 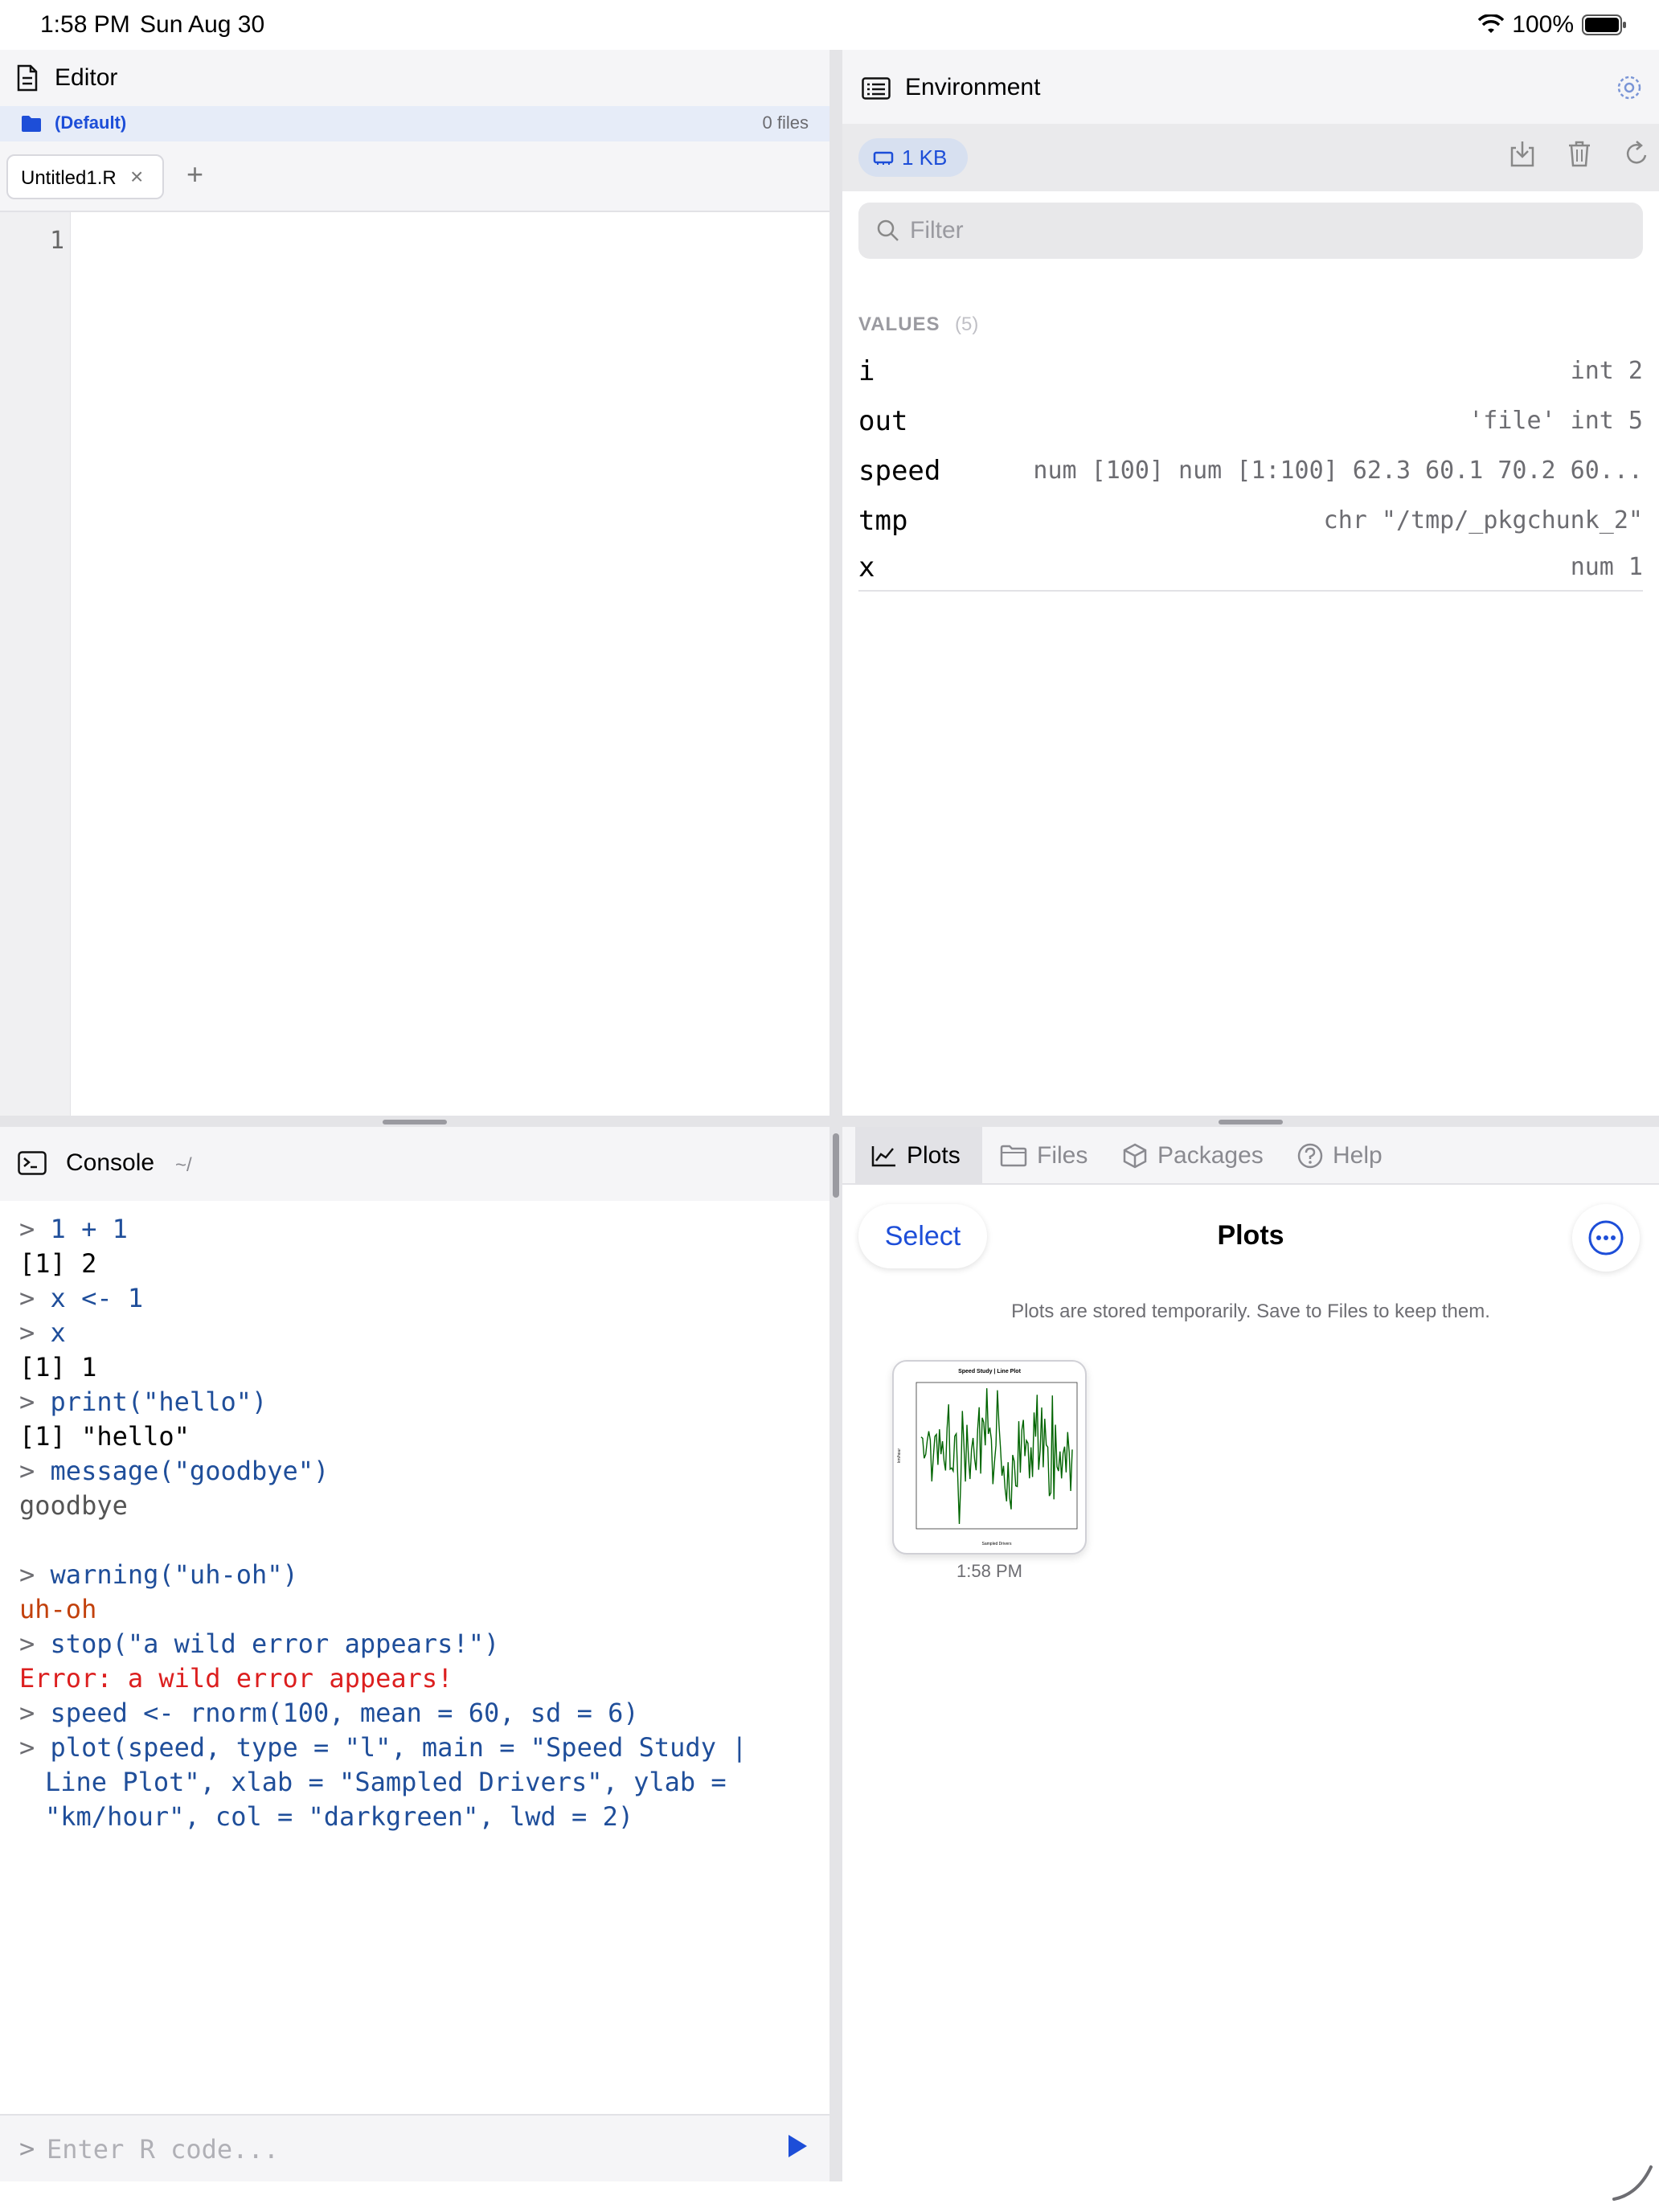 I want to click on more-icon, so click(x=1605, y=1237).